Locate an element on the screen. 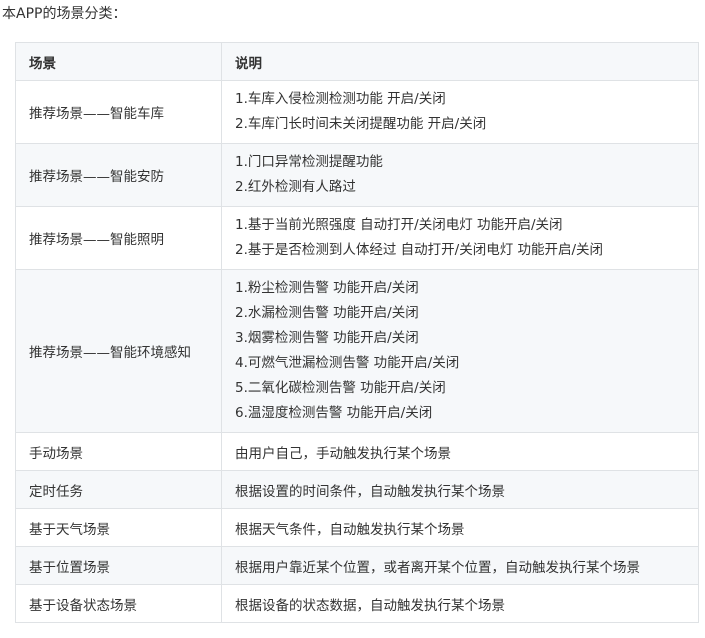 The height and width of the screenshot is (638, 705). scene-cell: 基于天气场景 is located at coordinates (118, 527).